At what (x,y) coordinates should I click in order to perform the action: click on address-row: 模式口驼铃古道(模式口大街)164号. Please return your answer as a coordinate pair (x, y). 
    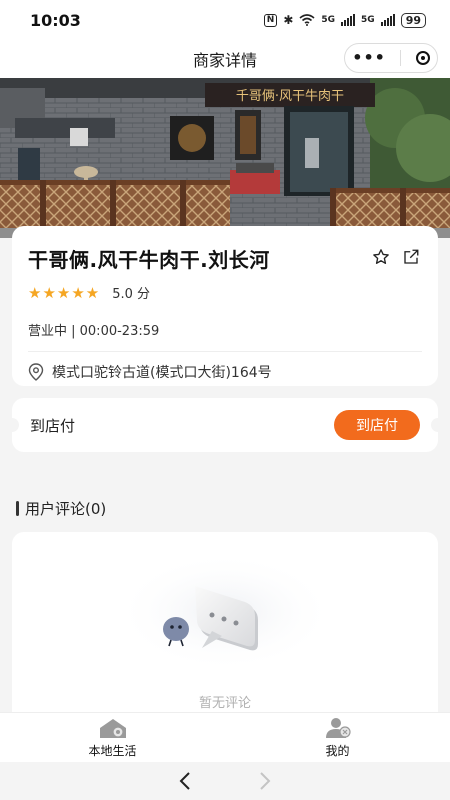
    Looking at the image, I should click on (225, 372).